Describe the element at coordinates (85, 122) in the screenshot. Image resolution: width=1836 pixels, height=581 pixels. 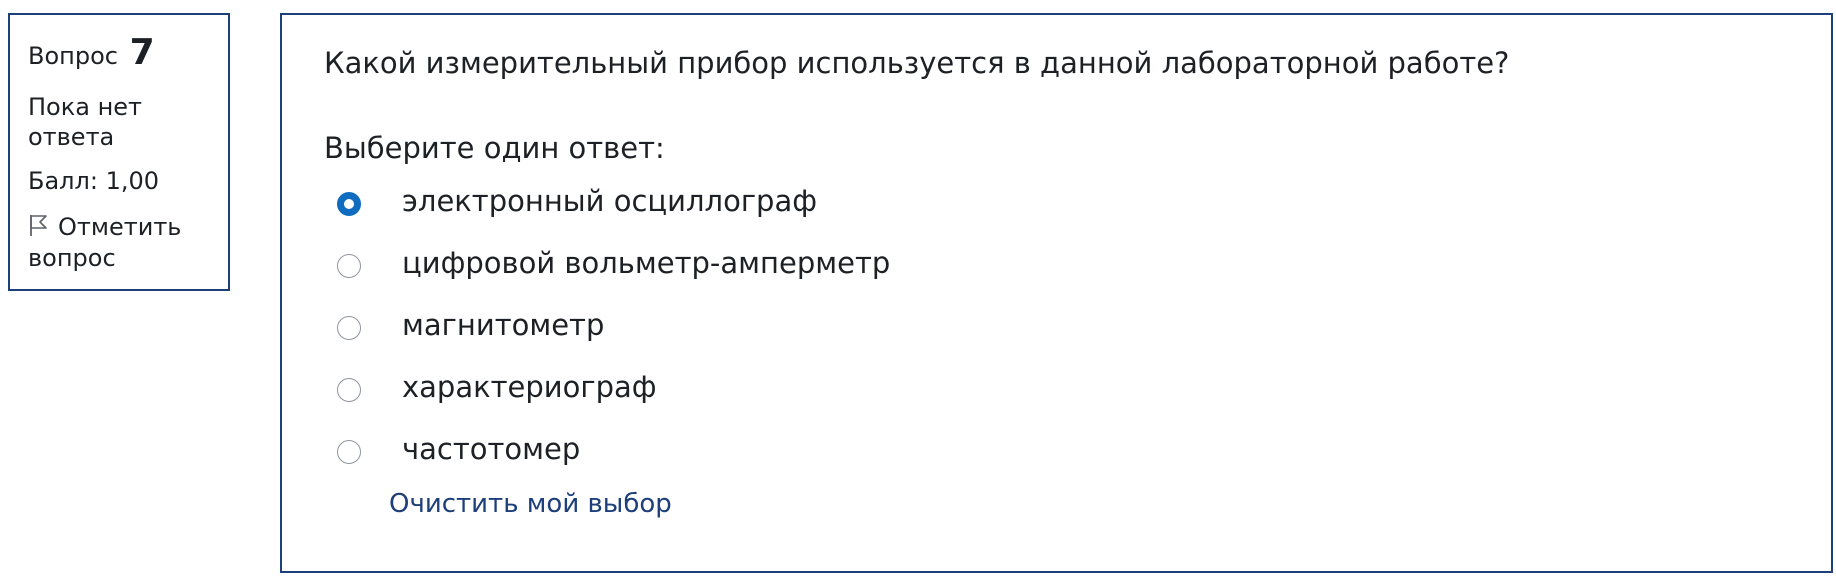
I see `question-state: Пока нет ответа` at that location.